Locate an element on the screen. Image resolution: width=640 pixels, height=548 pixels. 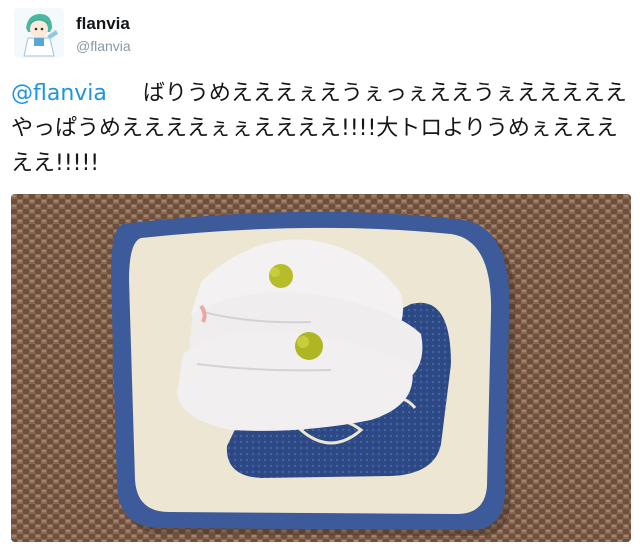
tweet-header: flanvia @flanvia is located at coordinates (312, 34).